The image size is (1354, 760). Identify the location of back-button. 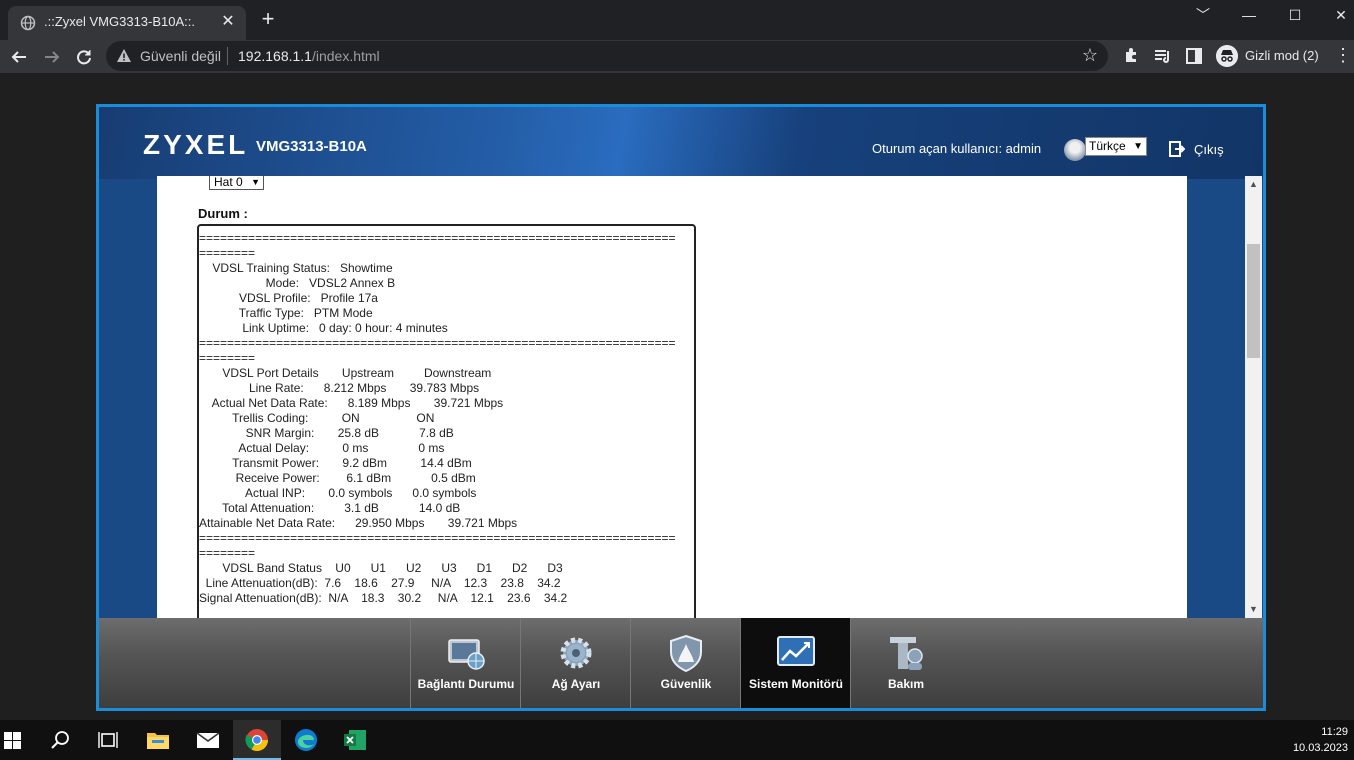
(19, 57).